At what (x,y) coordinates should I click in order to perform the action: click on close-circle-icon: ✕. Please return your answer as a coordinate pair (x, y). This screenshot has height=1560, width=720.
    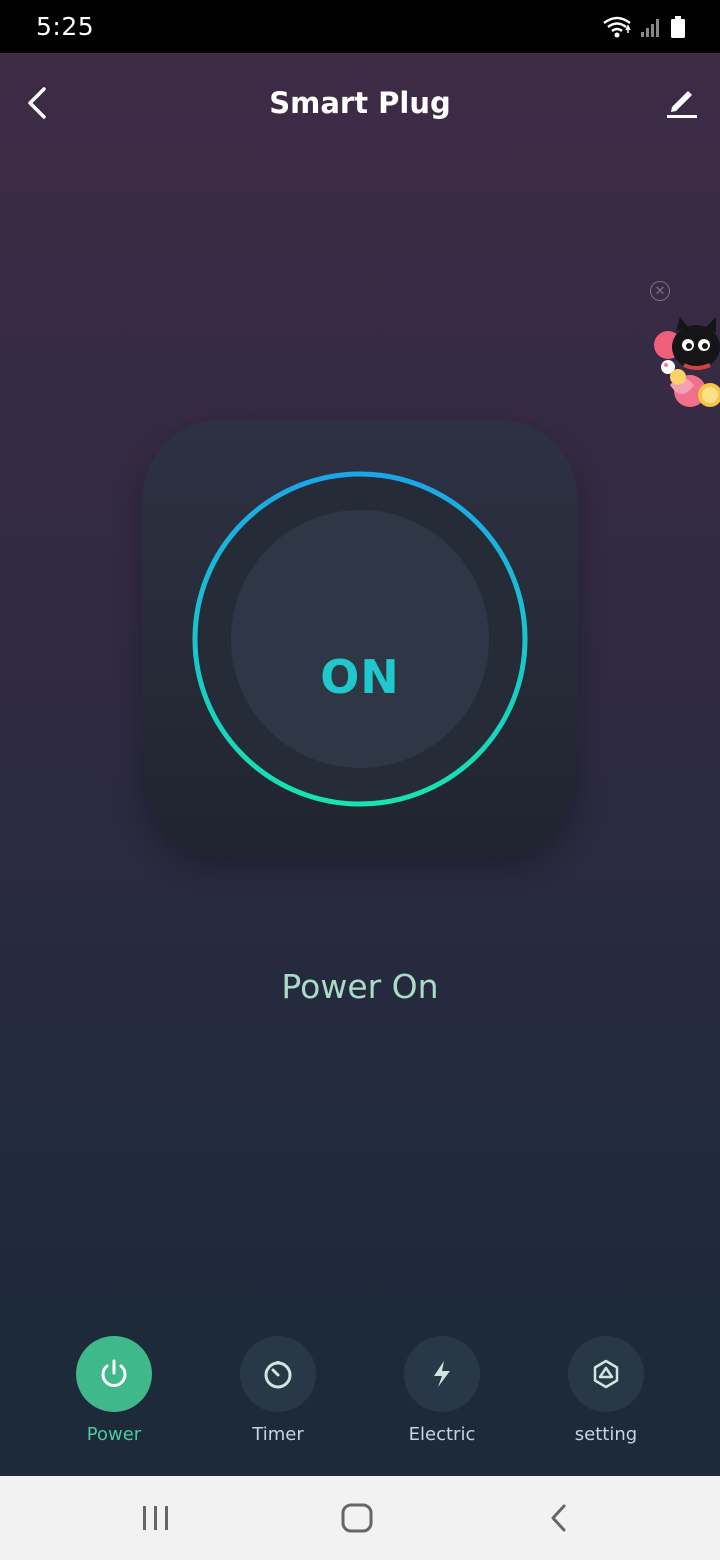
    Looking at the image, I should click on (660, 291).